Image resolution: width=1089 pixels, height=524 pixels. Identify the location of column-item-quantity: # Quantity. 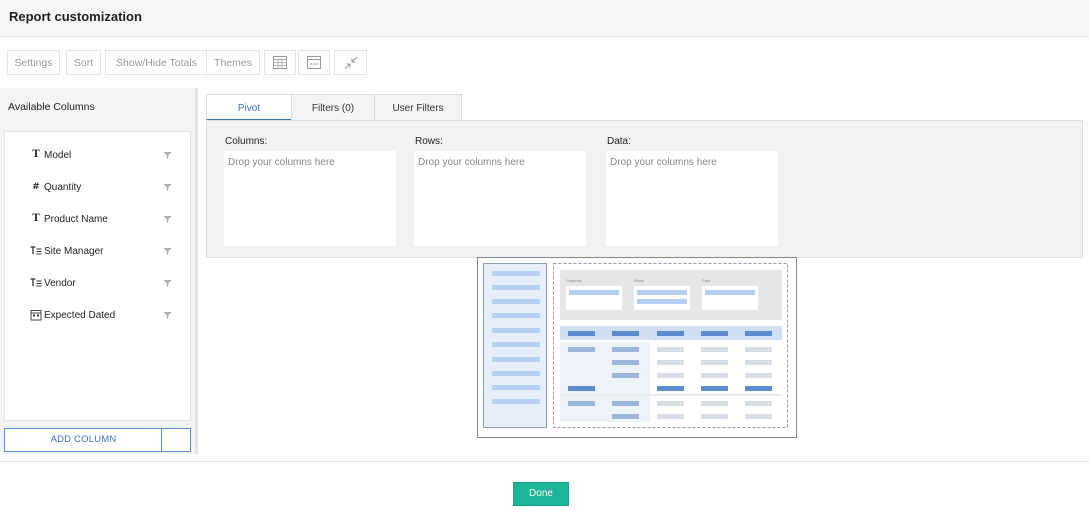
(97, 188).